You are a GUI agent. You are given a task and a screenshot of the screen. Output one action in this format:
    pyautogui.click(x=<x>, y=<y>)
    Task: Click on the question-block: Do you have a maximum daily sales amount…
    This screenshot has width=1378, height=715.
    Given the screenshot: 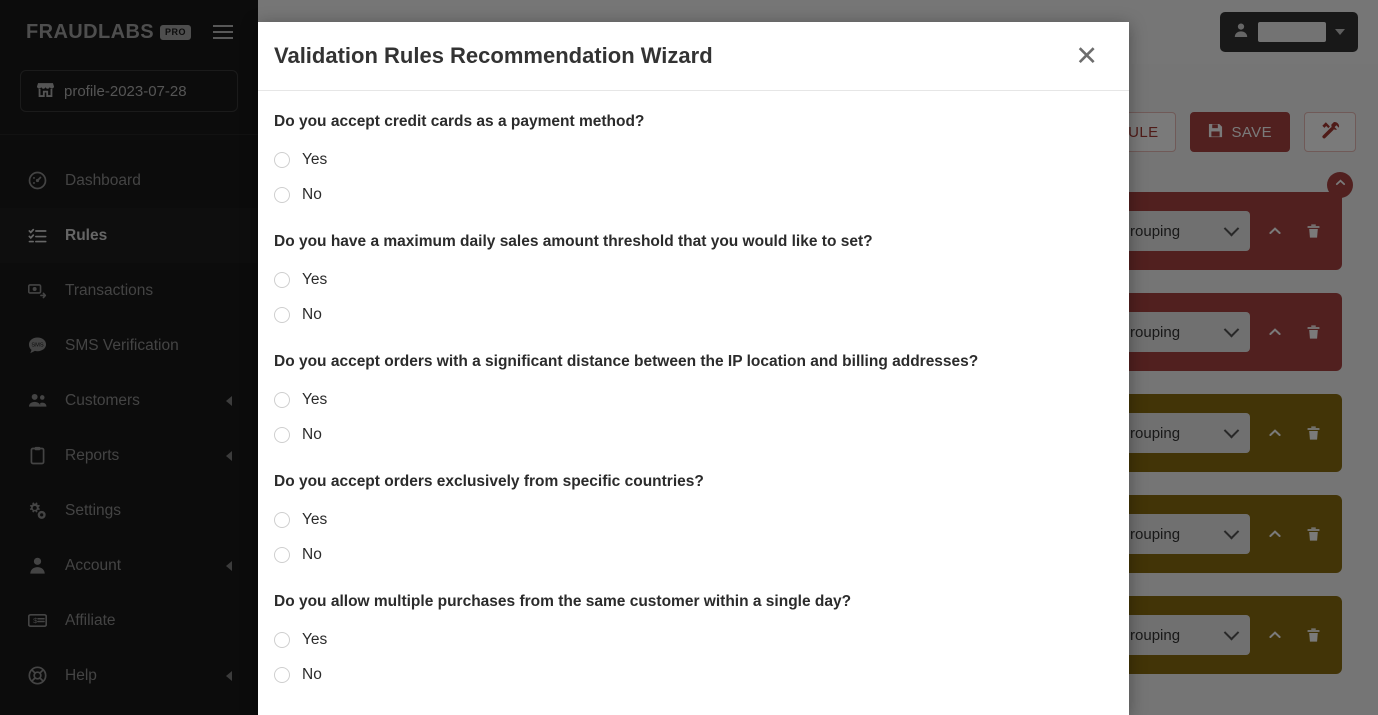 What is the action you would take?
    pyautogui.click(x=693, y=282)
    